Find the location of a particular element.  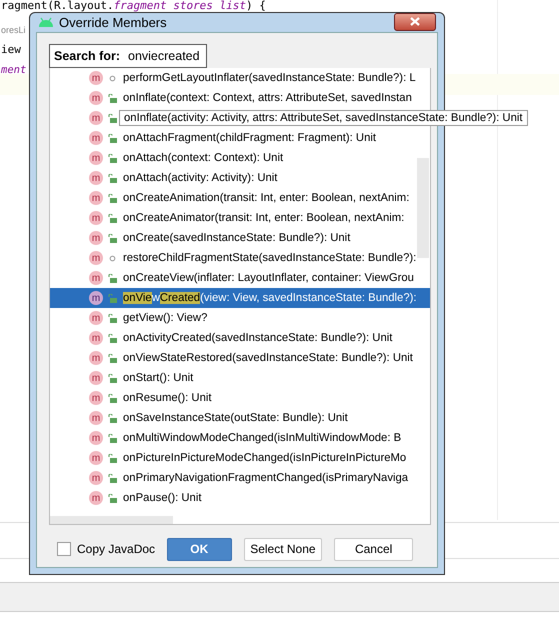

close-button is located at coordinates (415, 21).